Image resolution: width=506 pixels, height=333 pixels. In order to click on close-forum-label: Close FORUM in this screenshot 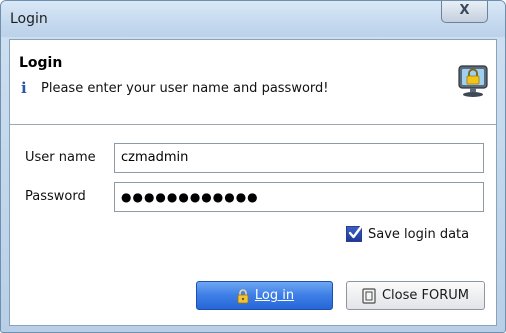, I will do `click(425, 295)`.